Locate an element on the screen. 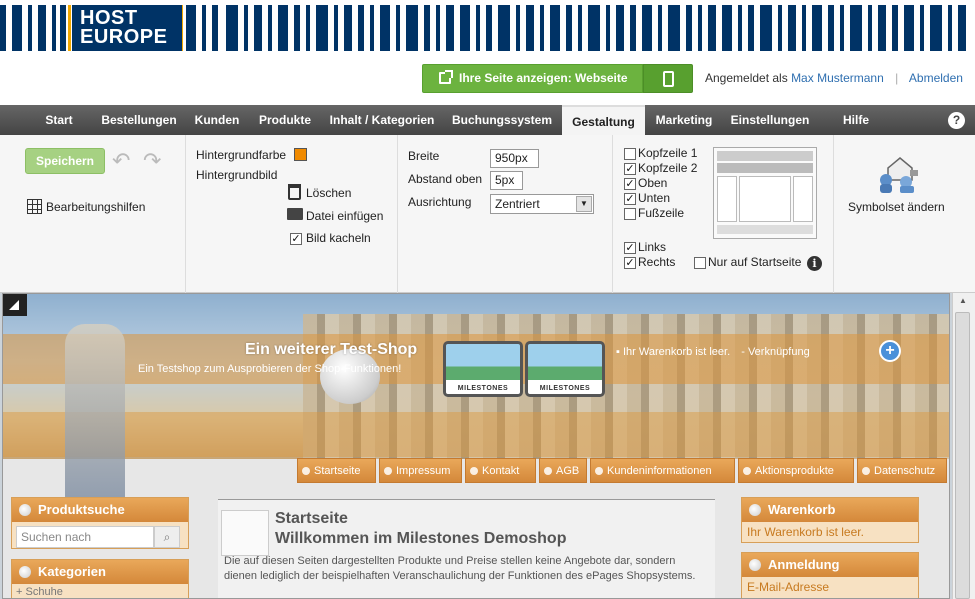 This screenshot has height=599, width=975. categories-box: Kategorien + Schuhe is located at coordinates (100, 578).